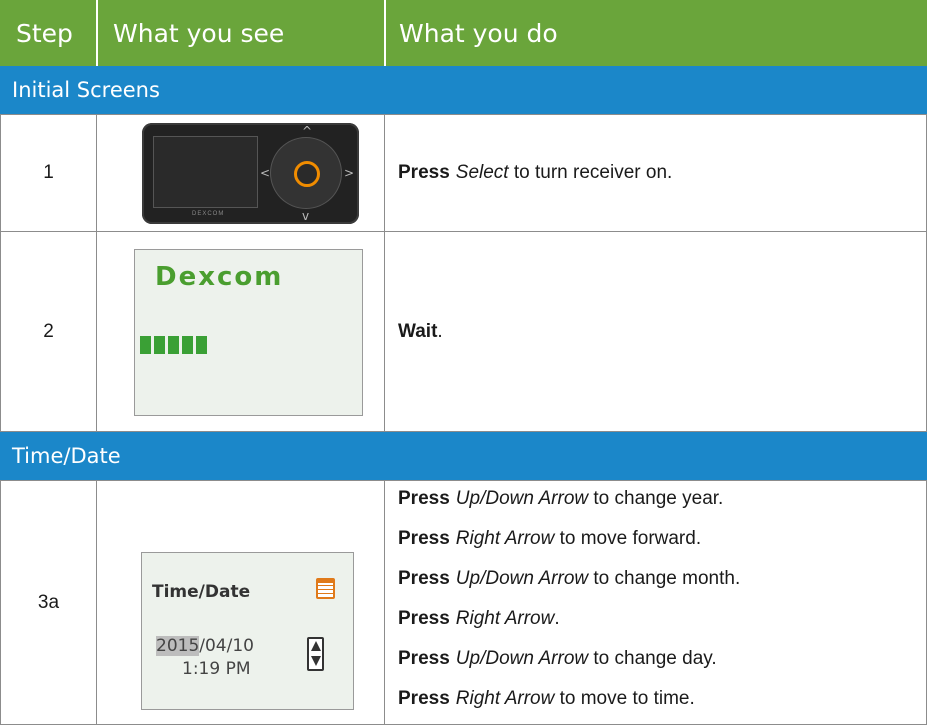 The width and height of the screenshot is (927, 725). I want to click on down-arrow-icon: v, so click(306, 216).